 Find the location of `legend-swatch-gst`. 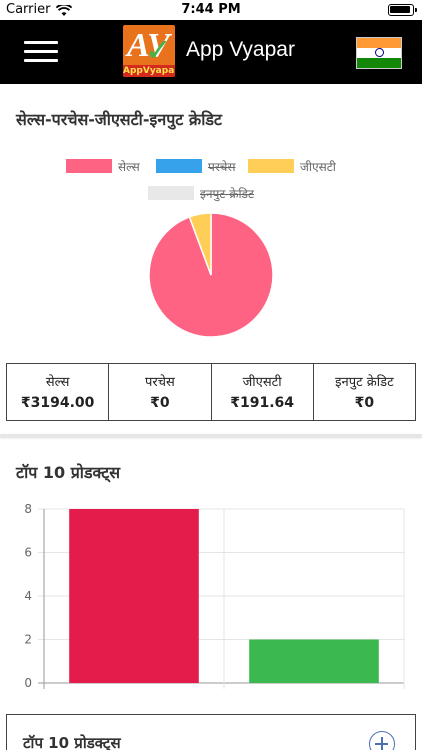

legend-swatch-gst is located at coordinates (271, 166).